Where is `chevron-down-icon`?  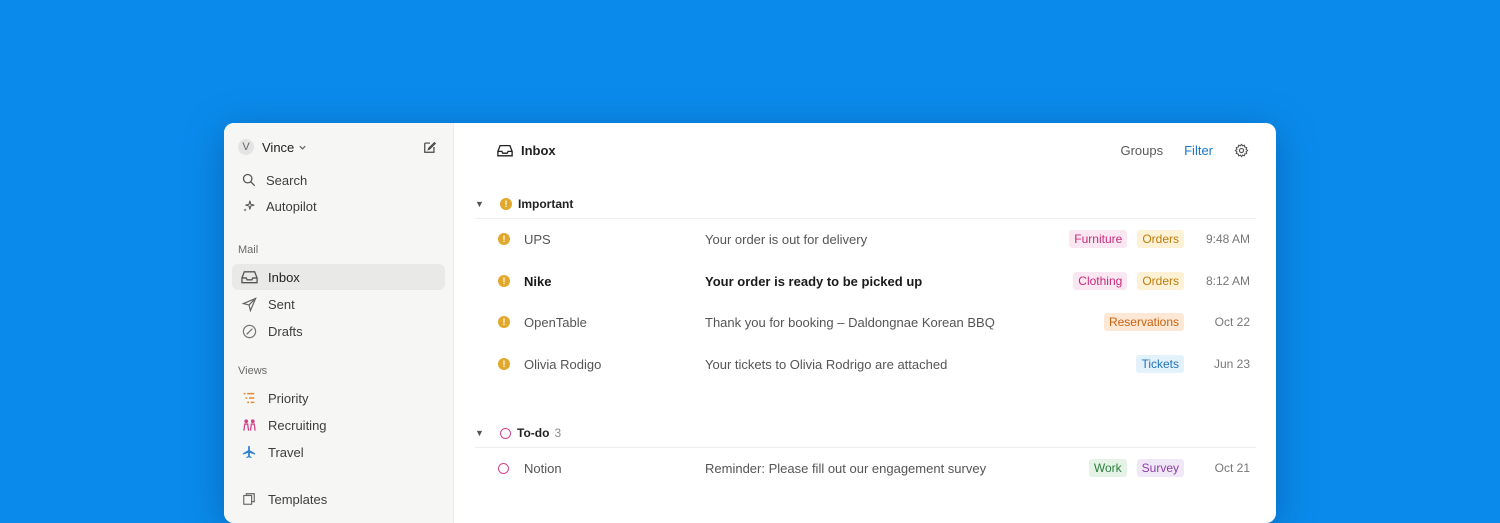
chevron-down-icon is located at coordinates (302, 147).